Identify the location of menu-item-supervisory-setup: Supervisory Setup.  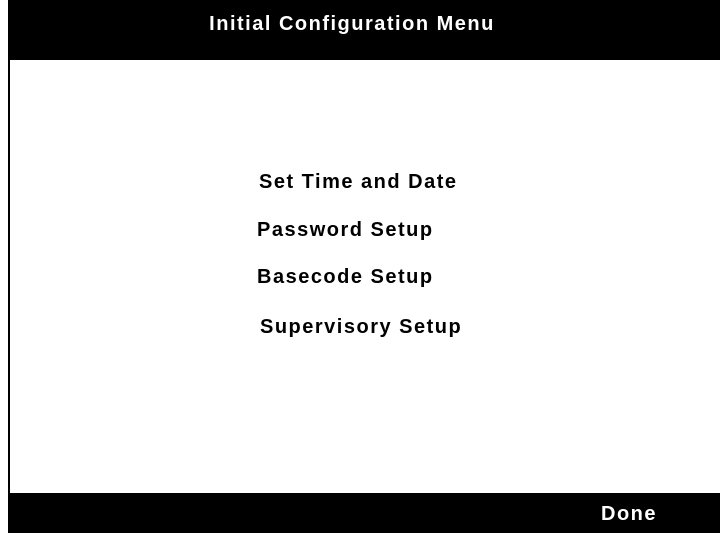
(361, 327).